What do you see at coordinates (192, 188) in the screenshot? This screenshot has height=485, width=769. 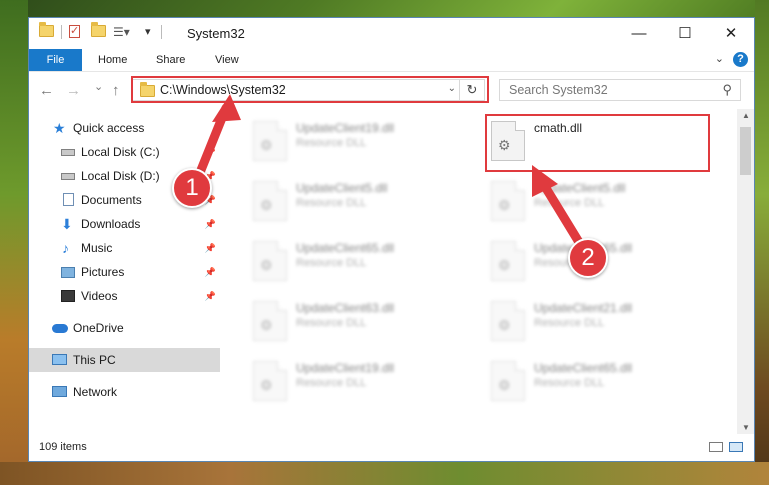 I see `step-1-badge: 1` at bounding box center [192, 188].